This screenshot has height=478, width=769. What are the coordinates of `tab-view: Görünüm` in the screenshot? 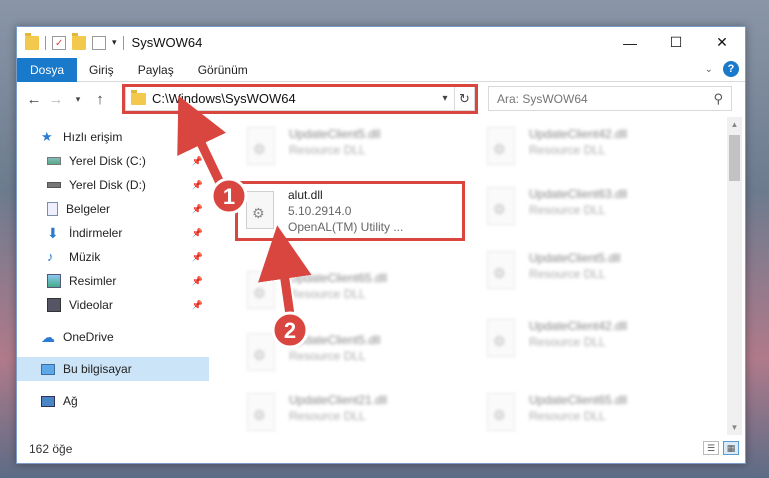 It's located at (223, 70).